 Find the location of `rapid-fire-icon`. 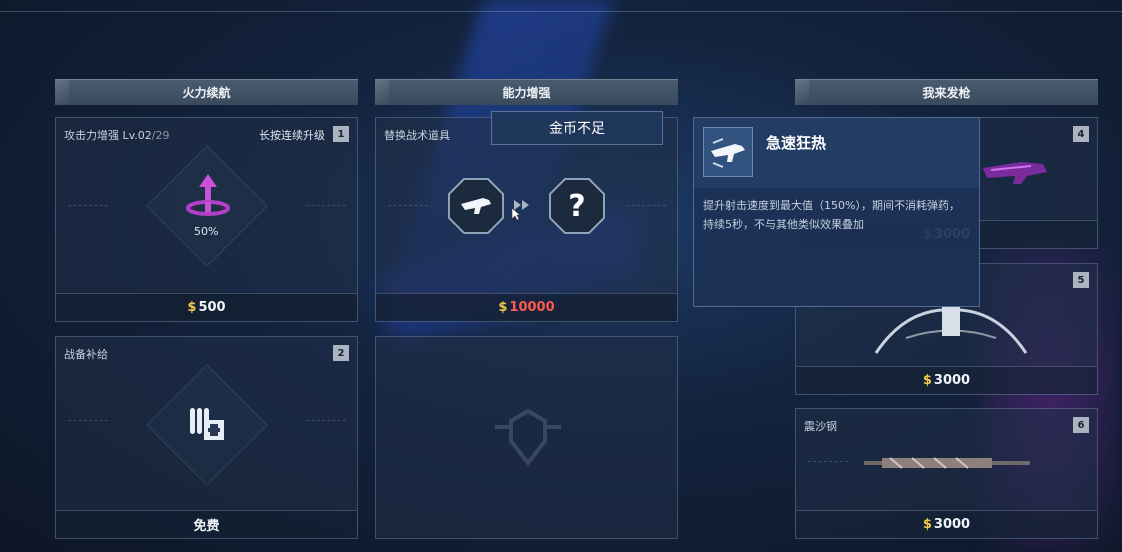

rapid-fire-icon is located at coordinates (728, 152).